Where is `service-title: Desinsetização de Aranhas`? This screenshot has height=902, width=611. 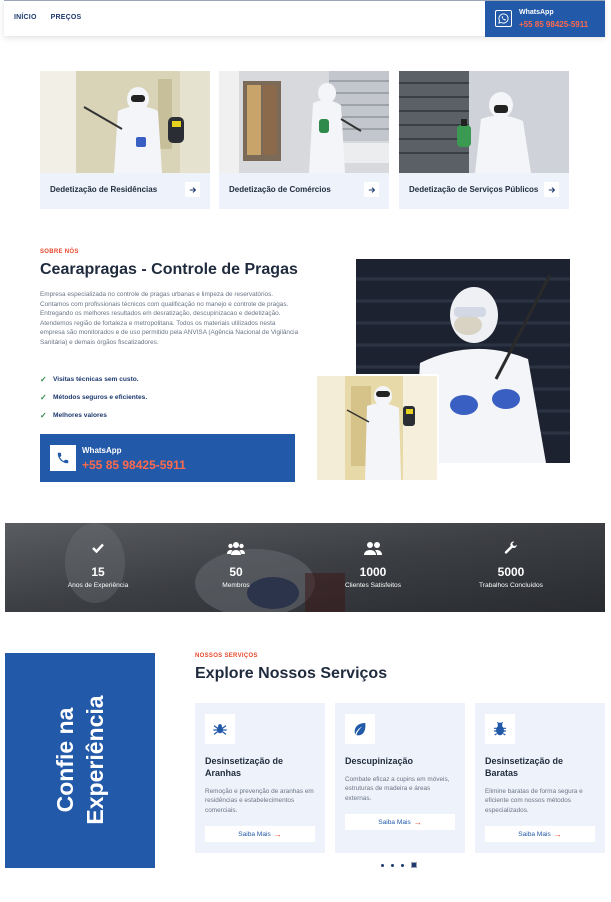 service-title: Desinsetização de Aranhas is located at coordinates (244, 767).